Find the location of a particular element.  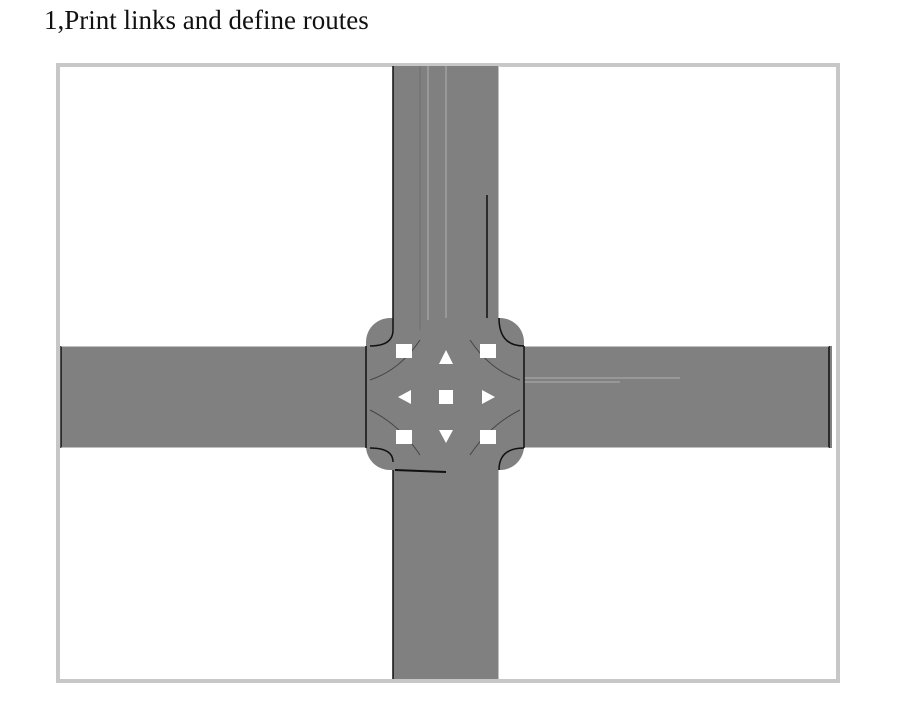

east-road is located at coordinates (662, 397).